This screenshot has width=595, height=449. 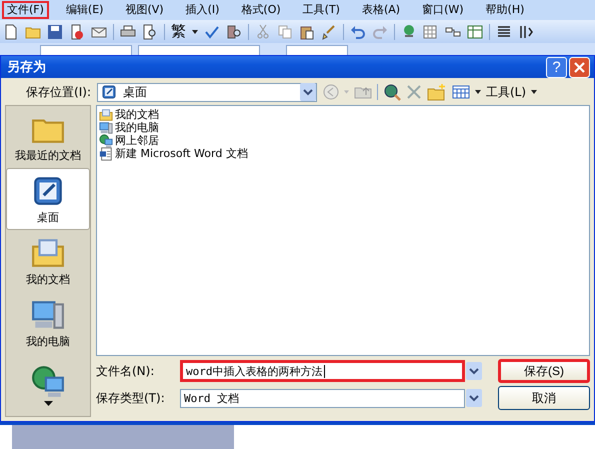 What do you see at coordinates (321, 10) in the screenshot?
I see `menu-item: 工具(T)` at bounding box center [321, 10].